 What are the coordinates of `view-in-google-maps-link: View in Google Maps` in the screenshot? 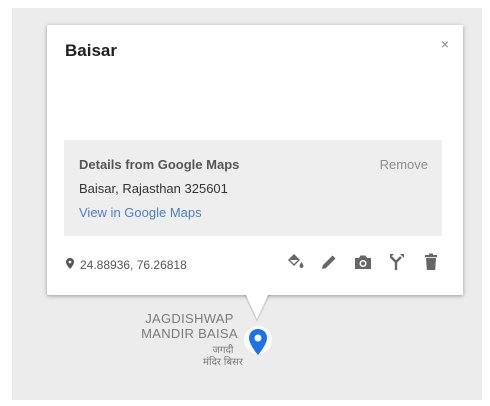 It's located at (140, 212).